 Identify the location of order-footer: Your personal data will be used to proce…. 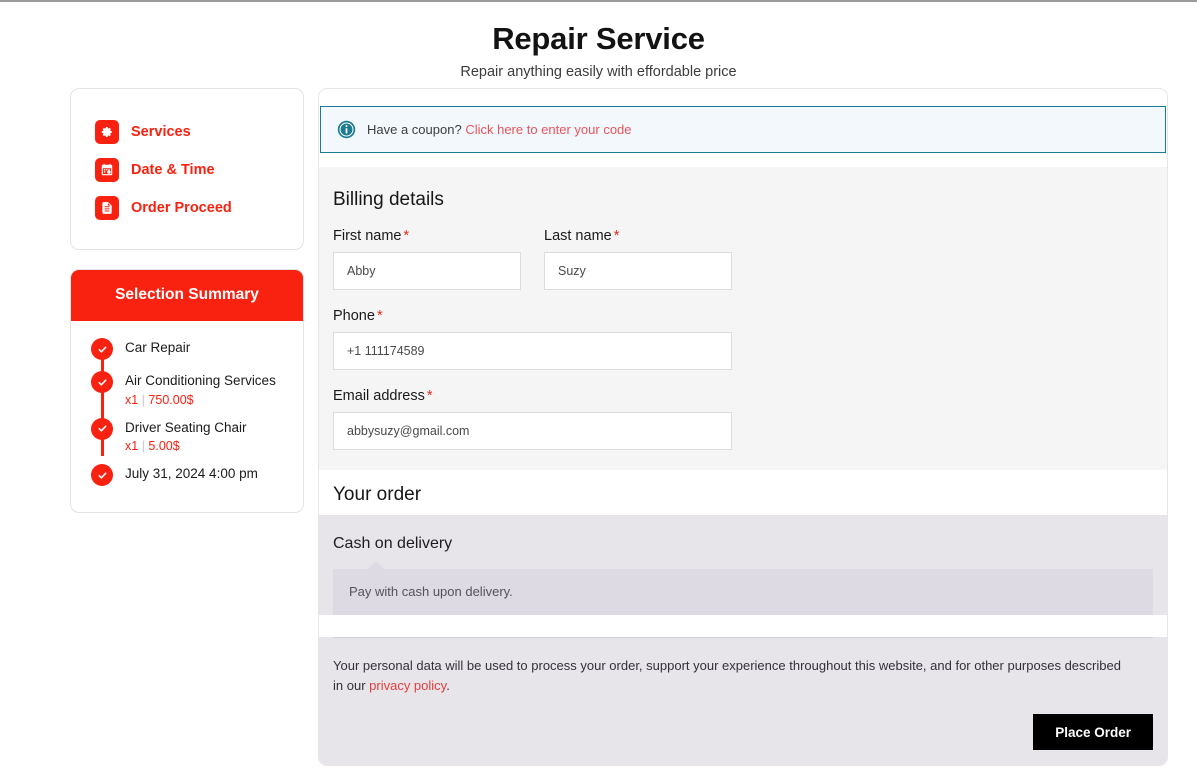
(743, 701).